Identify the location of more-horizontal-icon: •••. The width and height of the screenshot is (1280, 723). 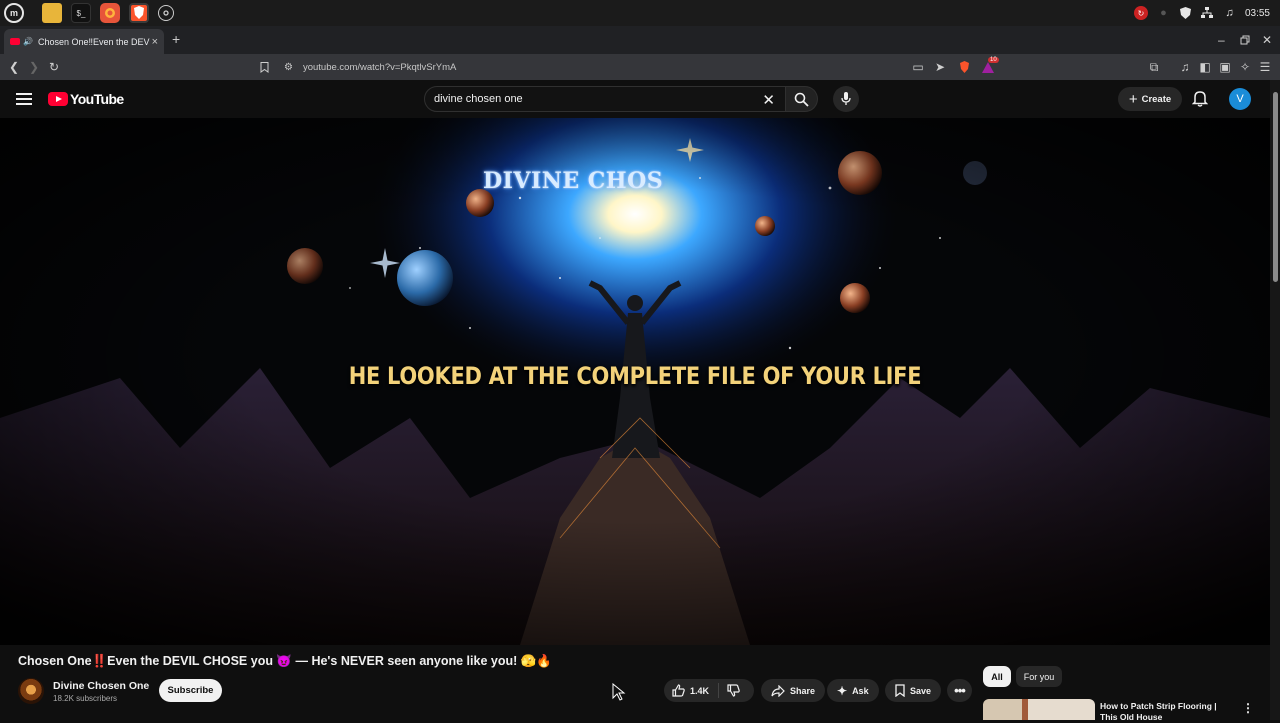
(960, 690).